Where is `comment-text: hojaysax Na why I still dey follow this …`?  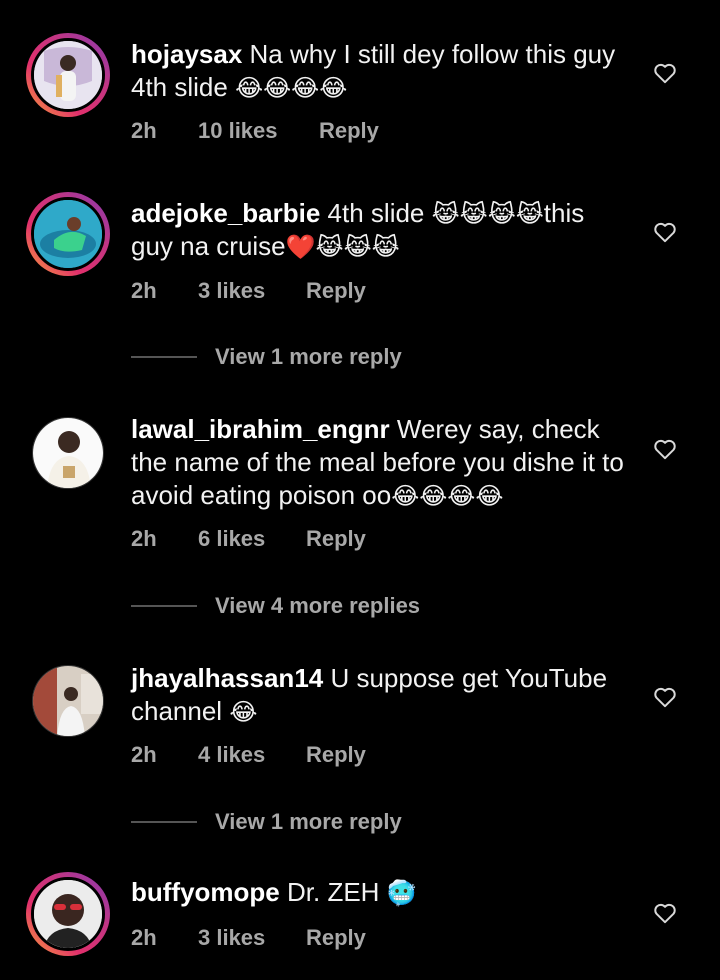
comment-text: hojaysax Na why I still dey follow this … is located at coordinates (381, 71).